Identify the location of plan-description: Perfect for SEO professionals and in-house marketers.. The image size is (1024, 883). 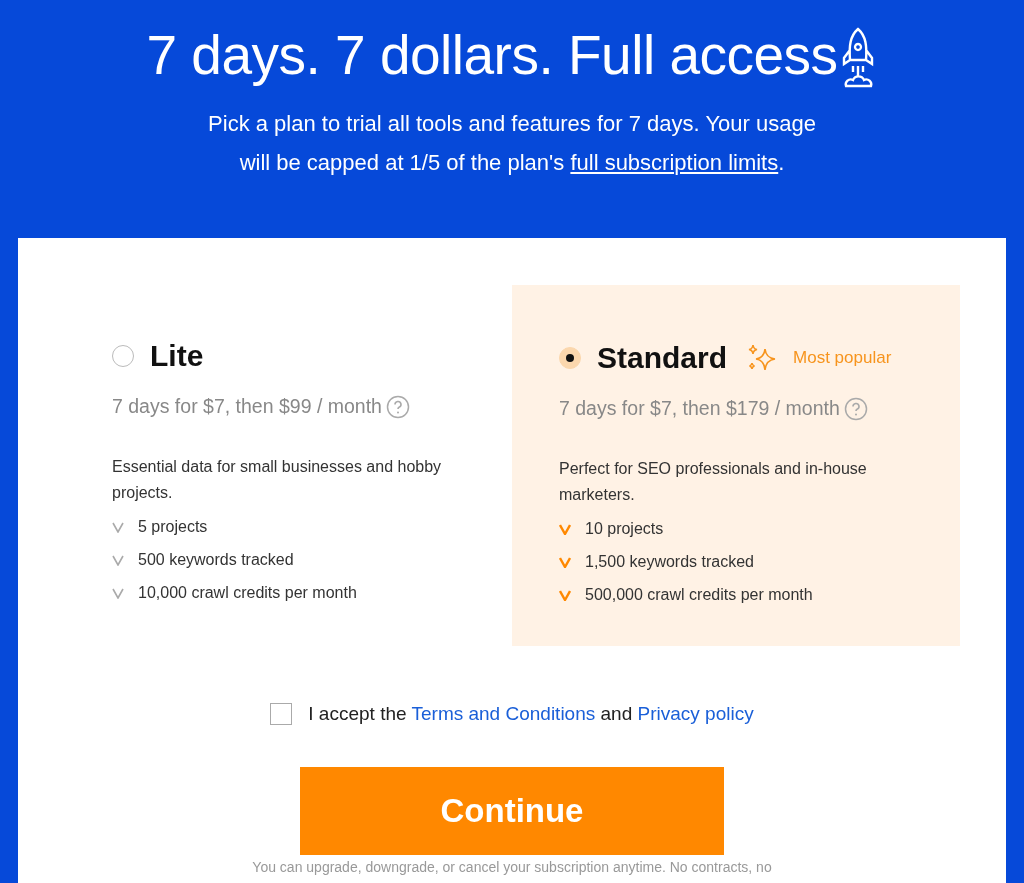
(713, 482).